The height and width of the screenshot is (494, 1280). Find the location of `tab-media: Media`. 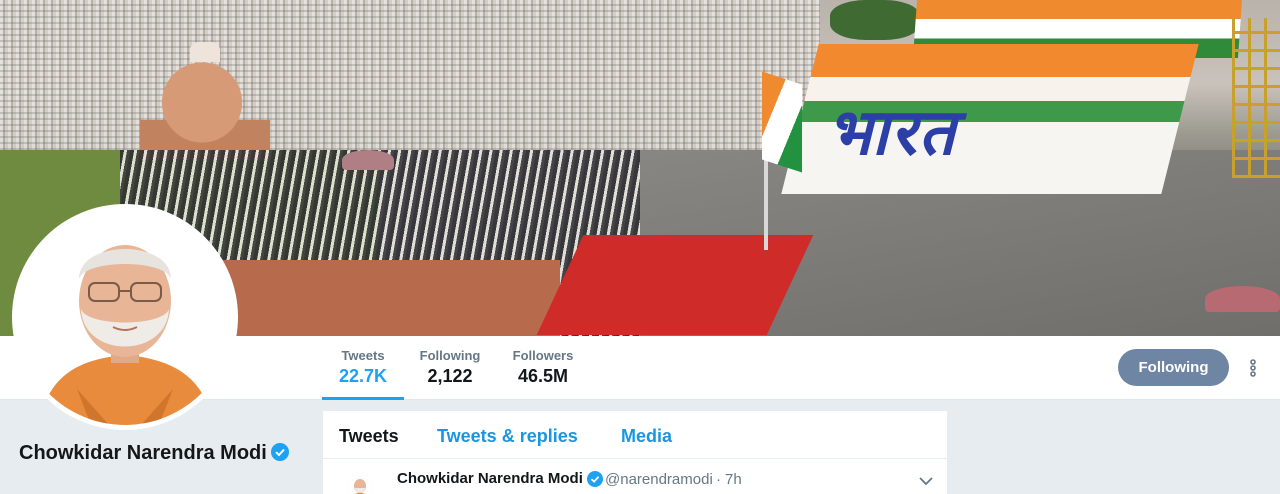

tab-media: Media is located at coordinates (646, 436).